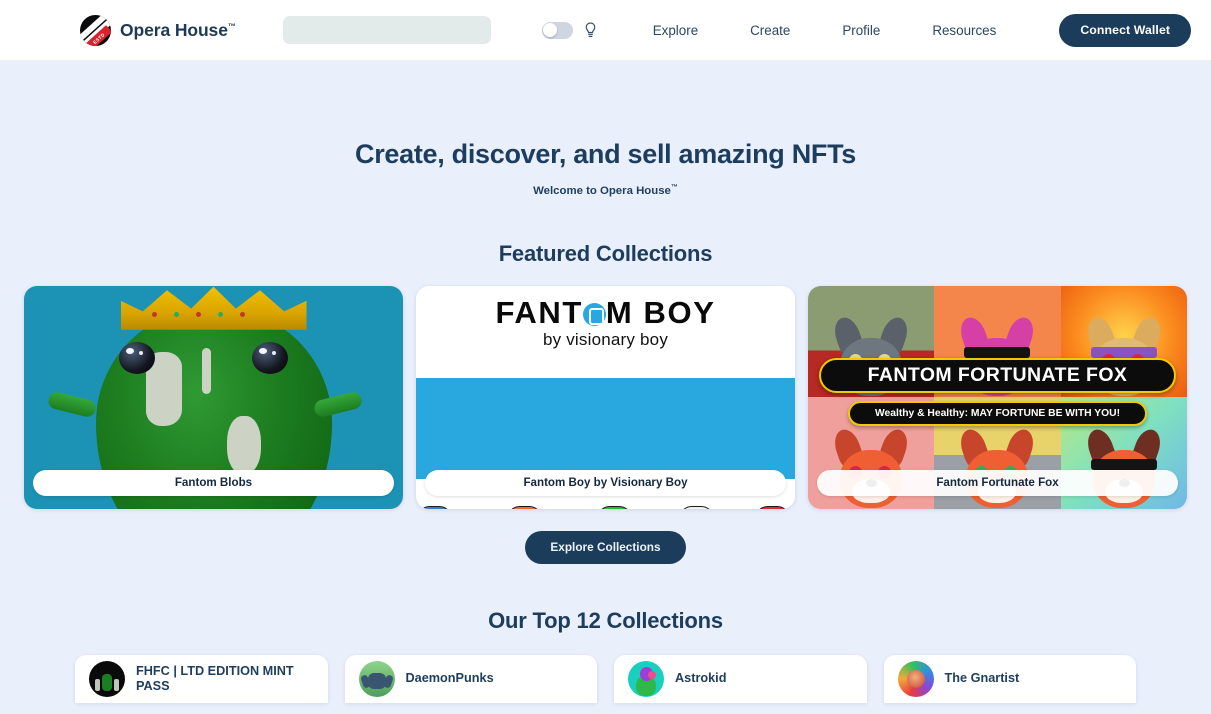  I want to click on search-input, so click(386, 30).